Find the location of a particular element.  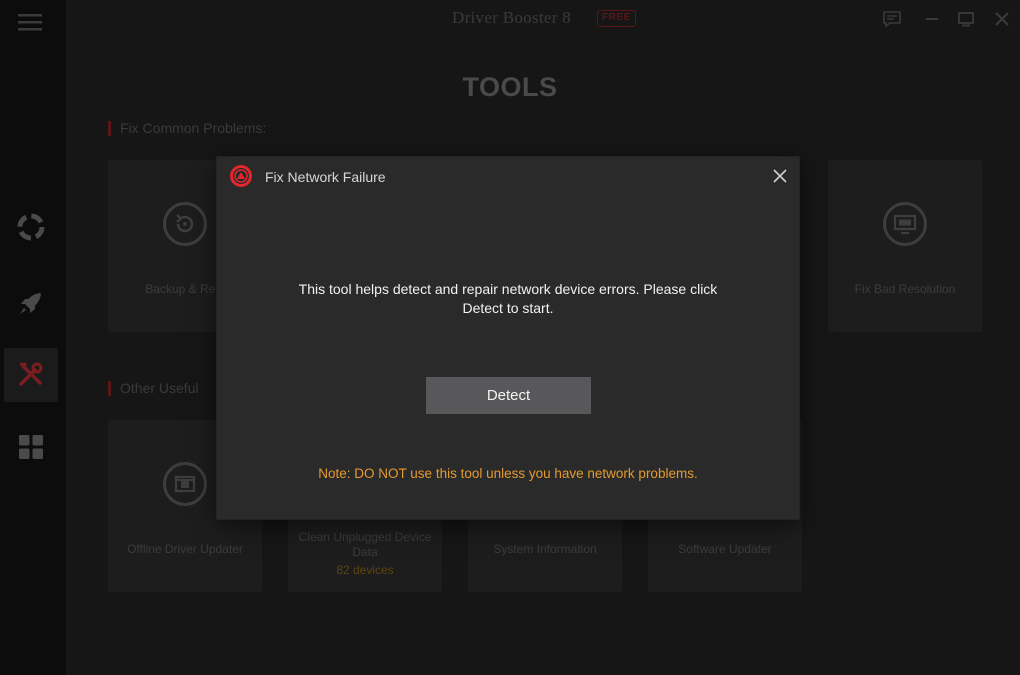

detect-button: Detect is located at coordinates (508, 395).